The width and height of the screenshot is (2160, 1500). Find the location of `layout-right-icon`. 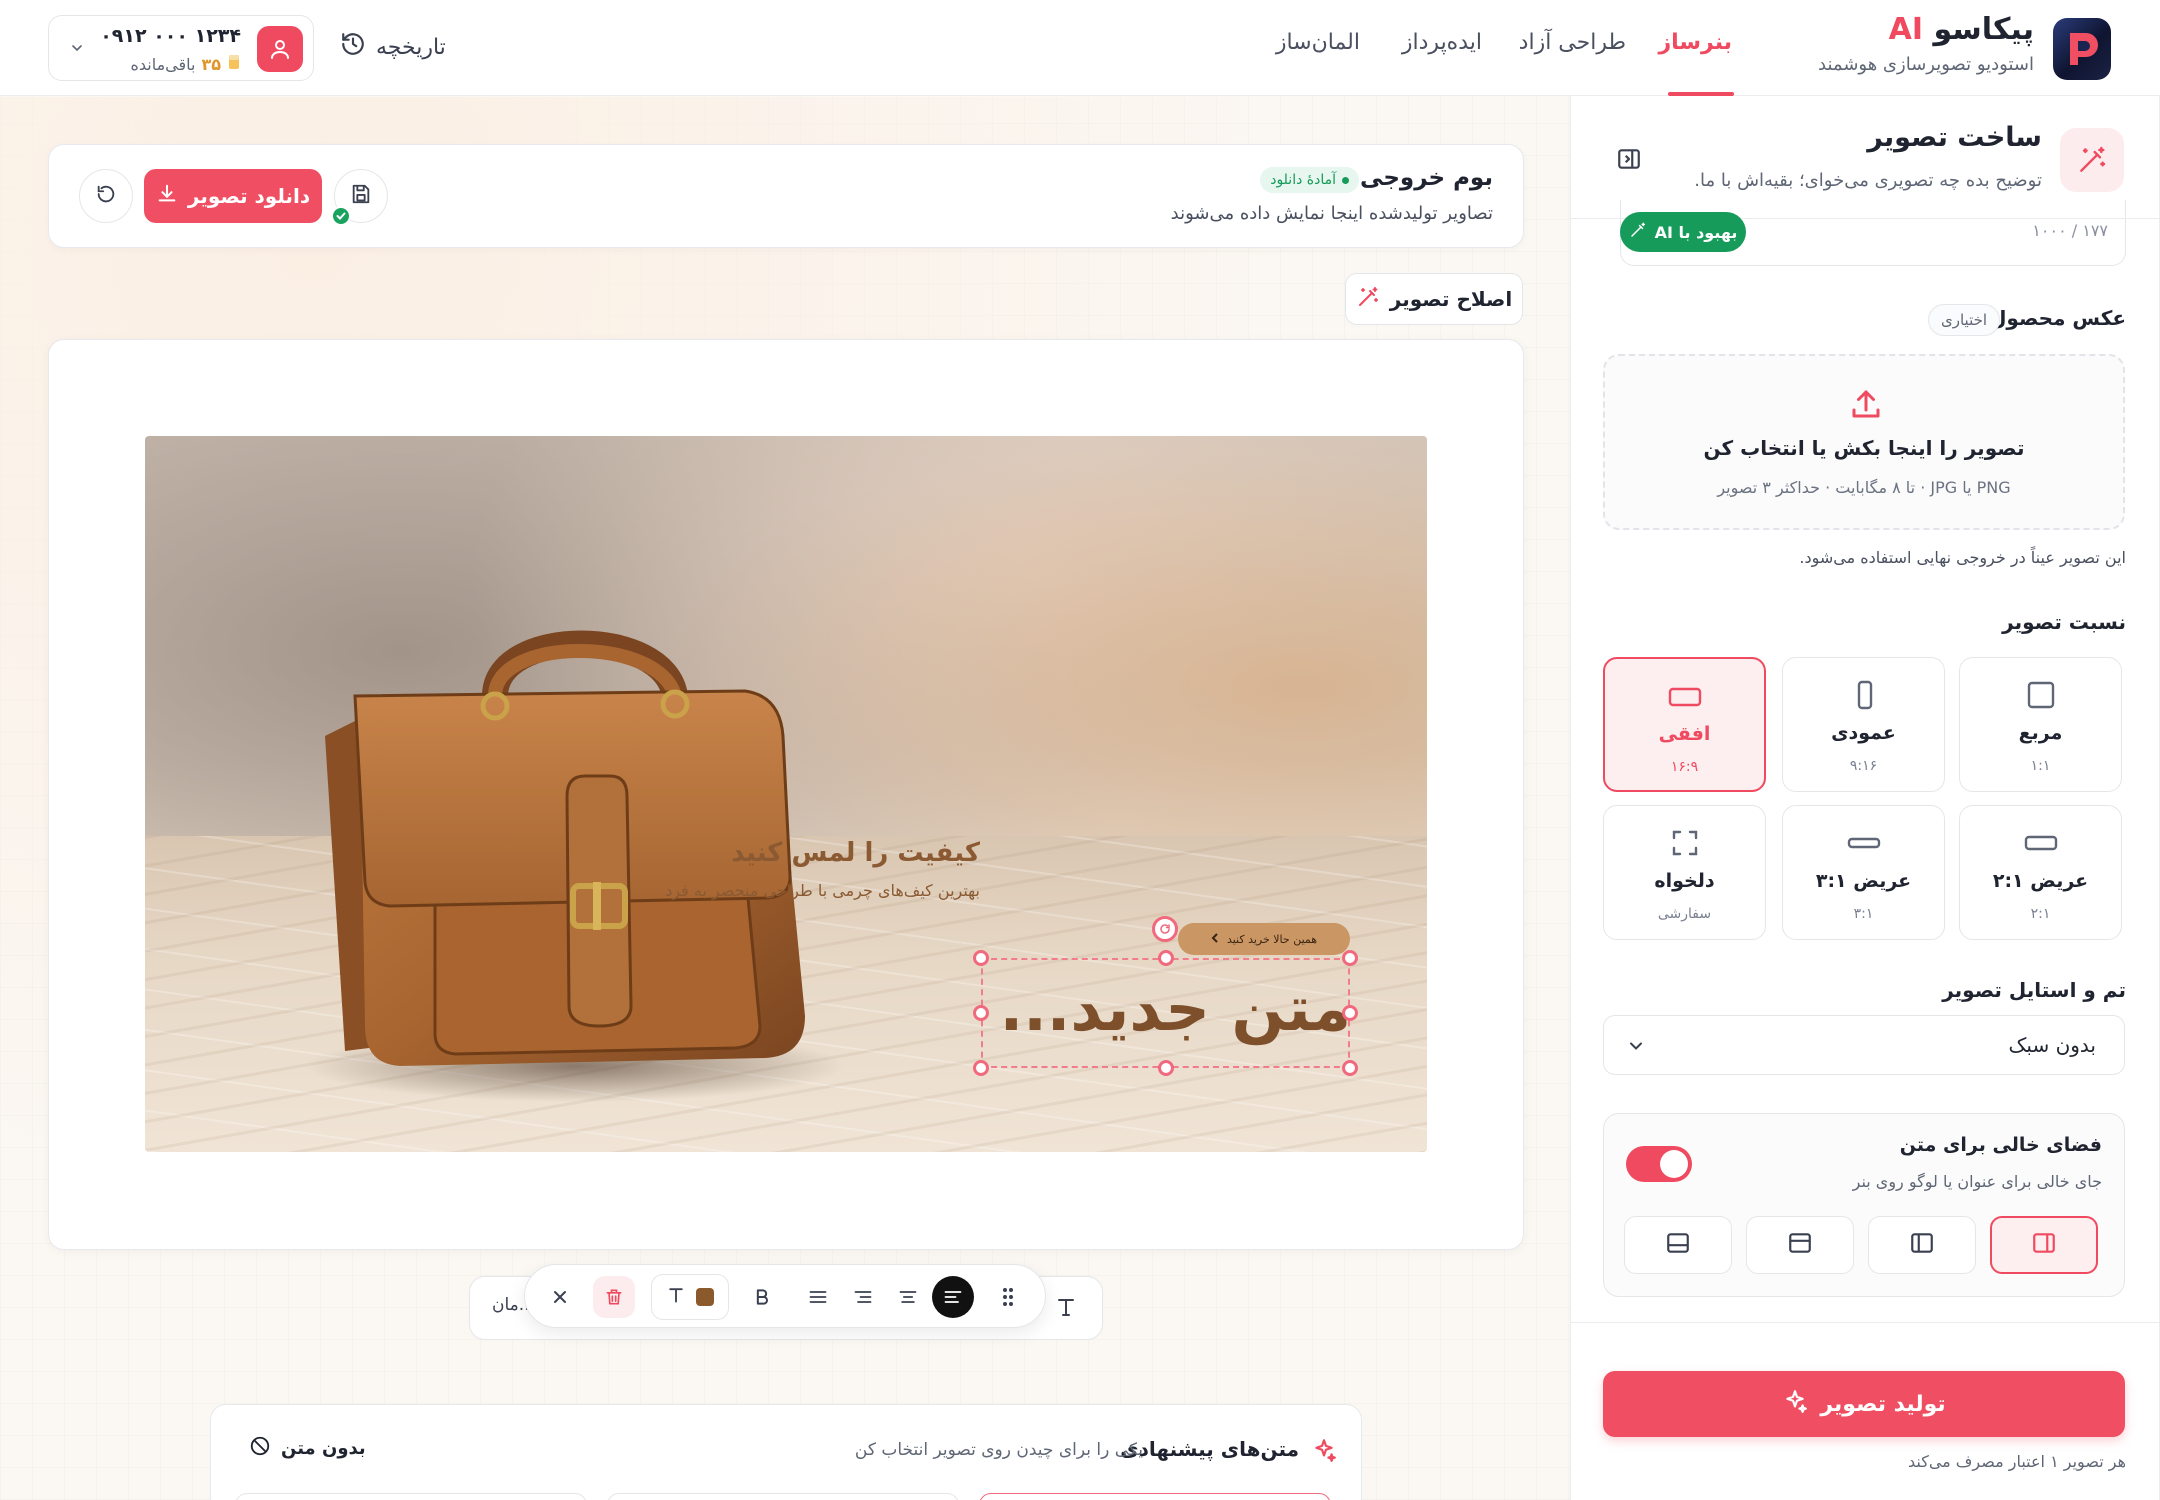

layout-right-icon is located at coordinates (2044, 1245).